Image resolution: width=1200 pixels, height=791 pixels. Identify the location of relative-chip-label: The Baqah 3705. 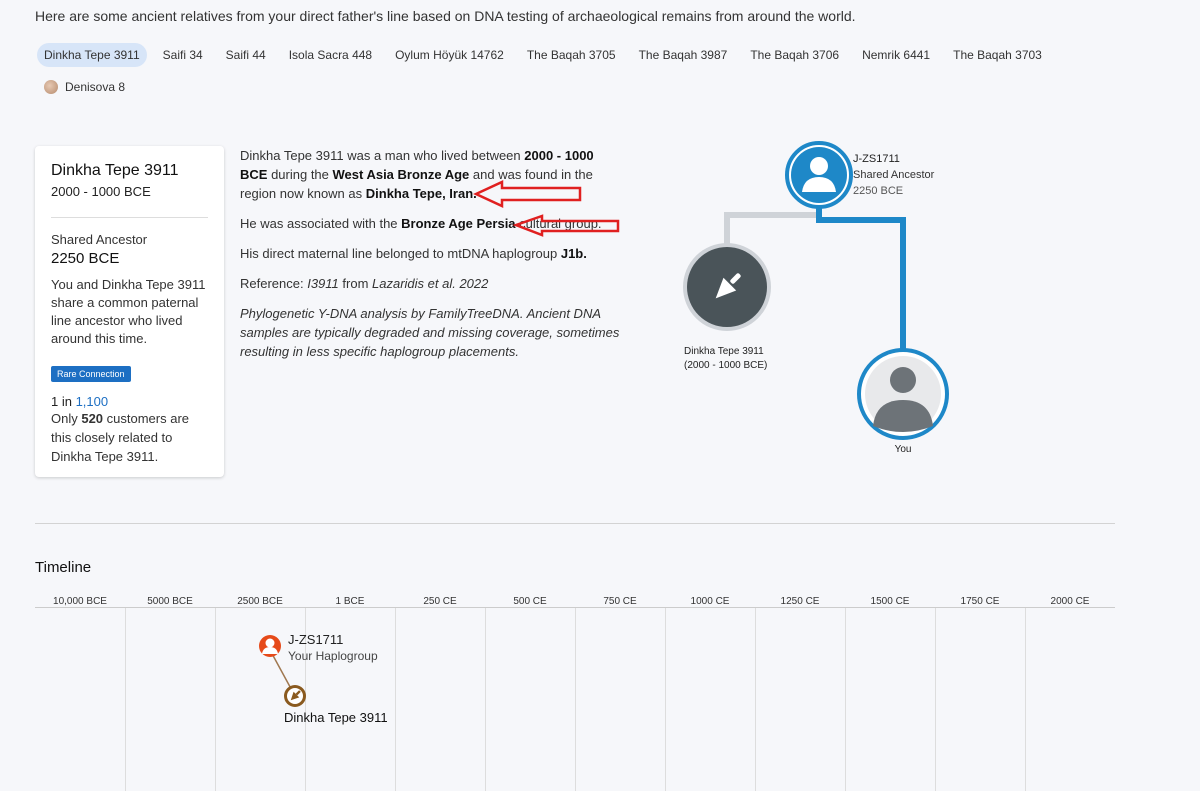
(571, 55).